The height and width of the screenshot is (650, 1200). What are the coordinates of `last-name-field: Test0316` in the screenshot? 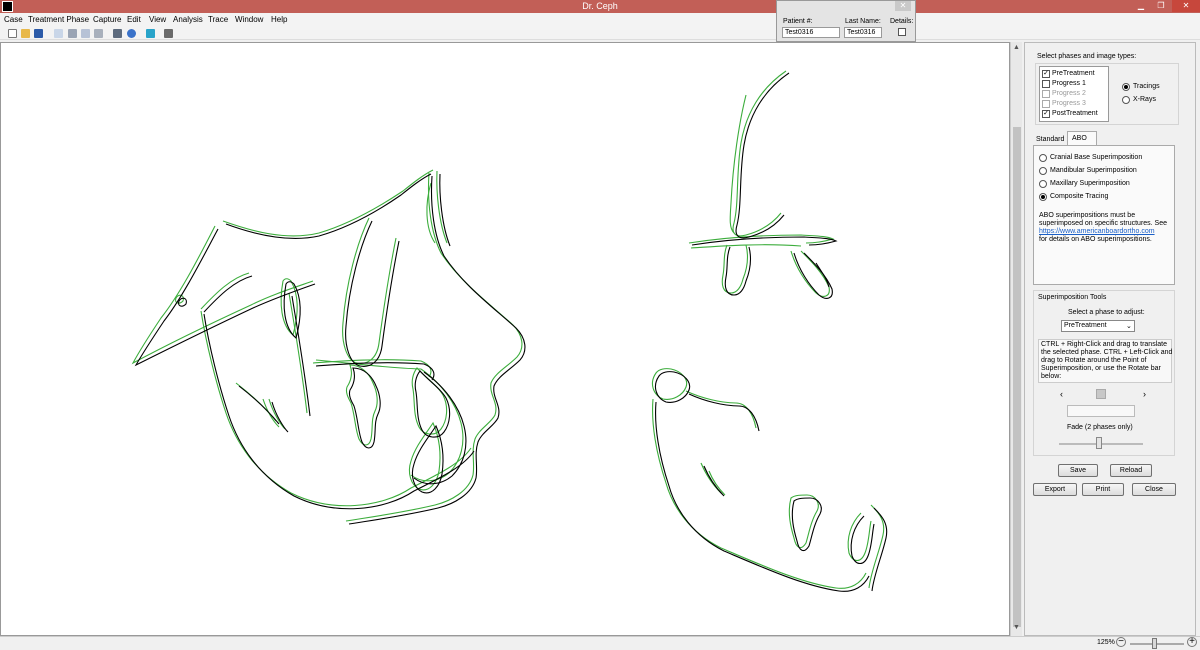 It's located at (863, 32).